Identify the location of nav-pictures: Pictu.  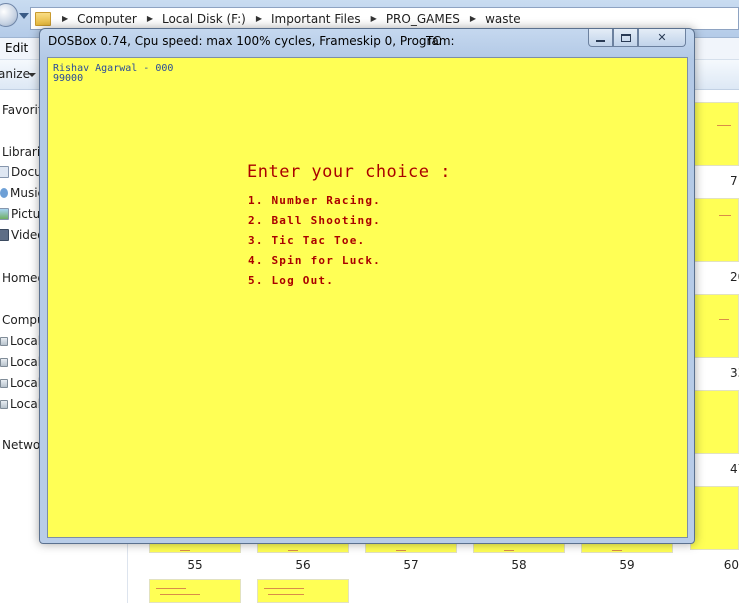
(20, 214).